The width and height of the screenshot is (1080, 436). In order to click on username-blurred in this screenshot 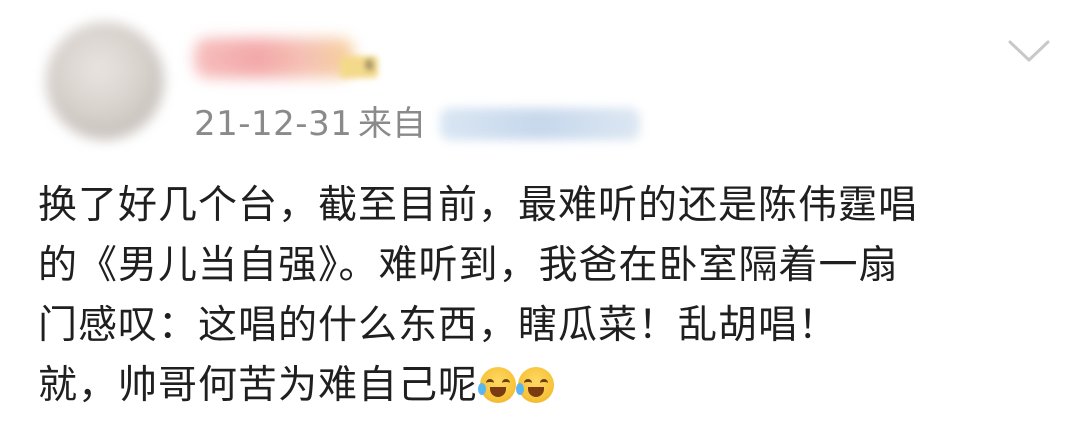, I will do `click(274, 58)`.